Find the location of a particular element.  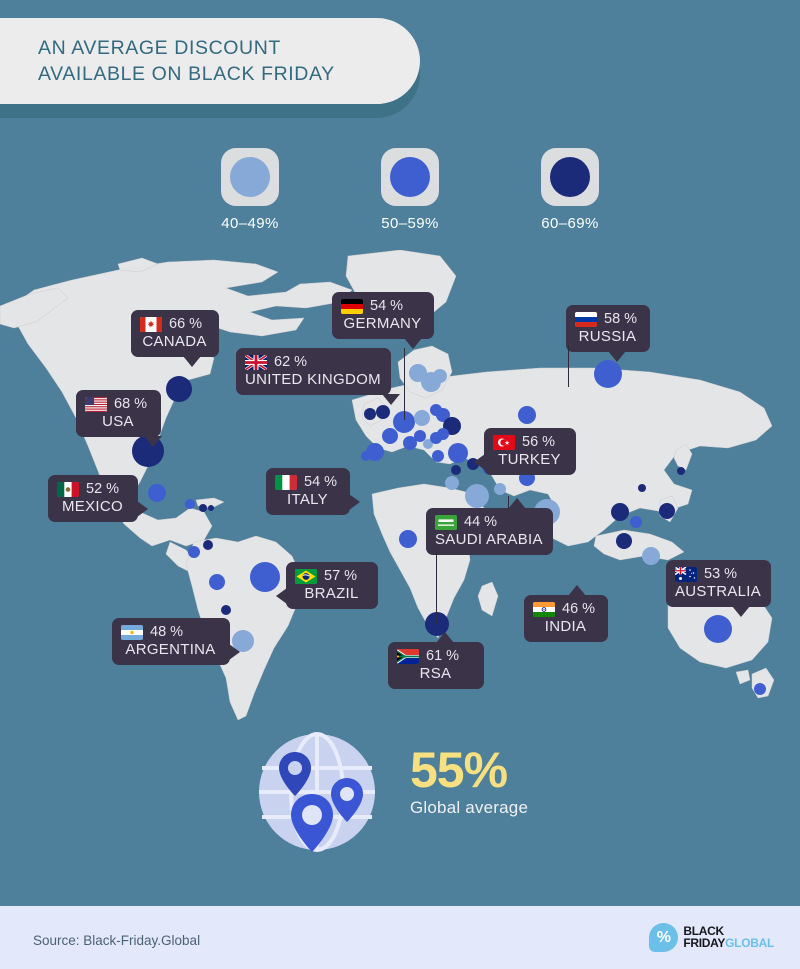

logo-wordmark: BLACK FRIDAYGLOBAL is located at coordinates (728, 937).